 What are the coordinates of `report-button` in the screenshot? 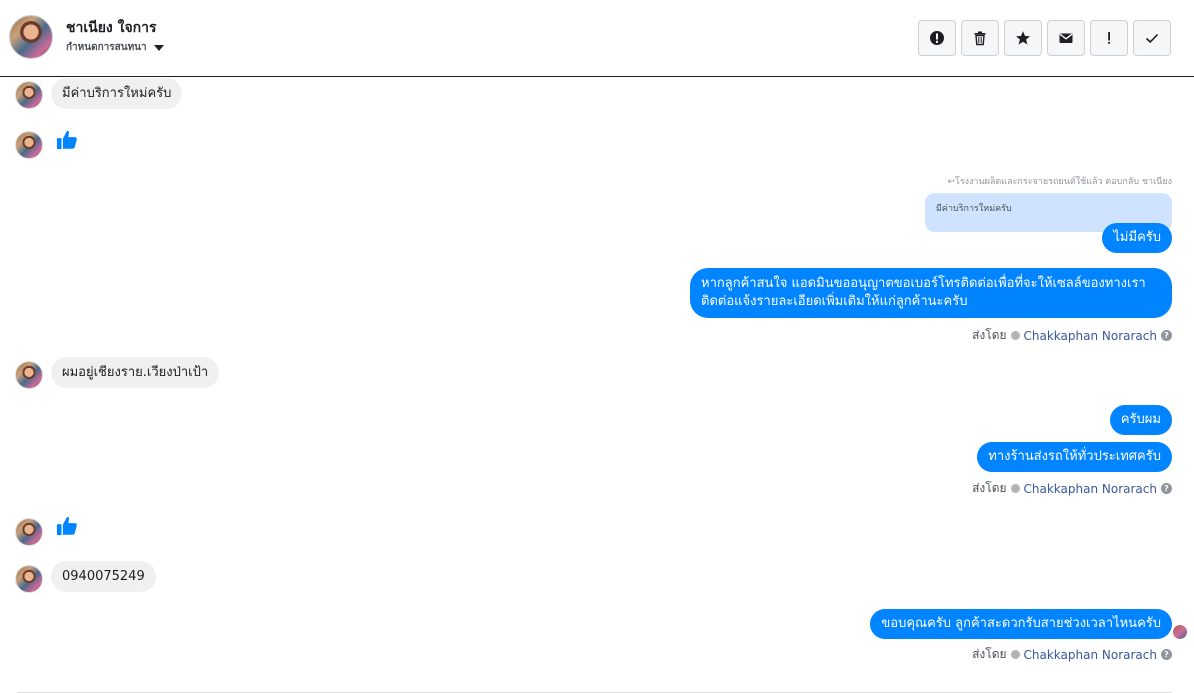 It's located at (937, 38).